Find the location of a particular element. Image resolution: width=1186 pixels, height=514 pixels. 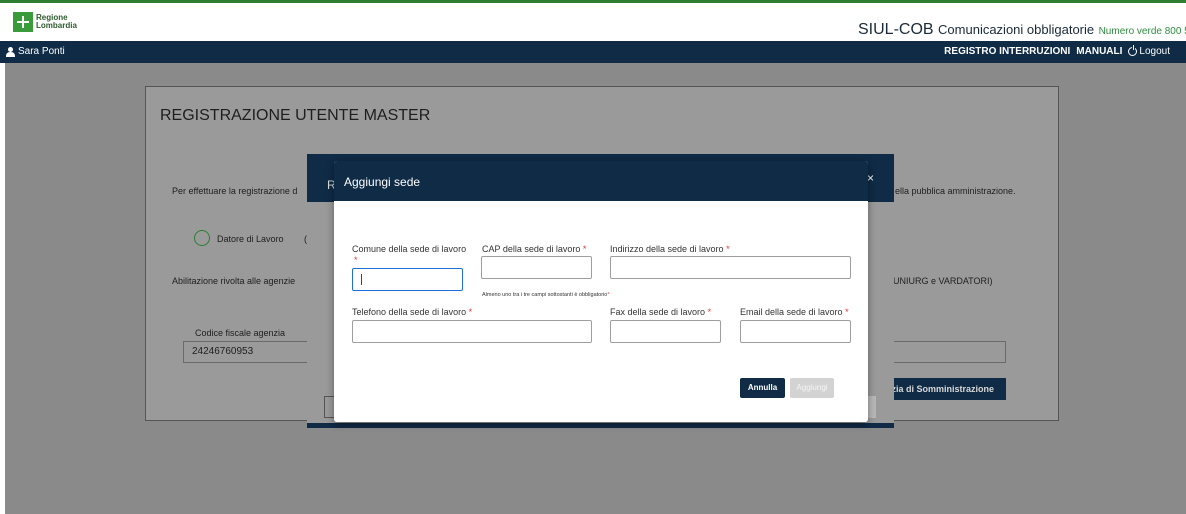

logout-label: Logout is located at coordinates (1154, 51).